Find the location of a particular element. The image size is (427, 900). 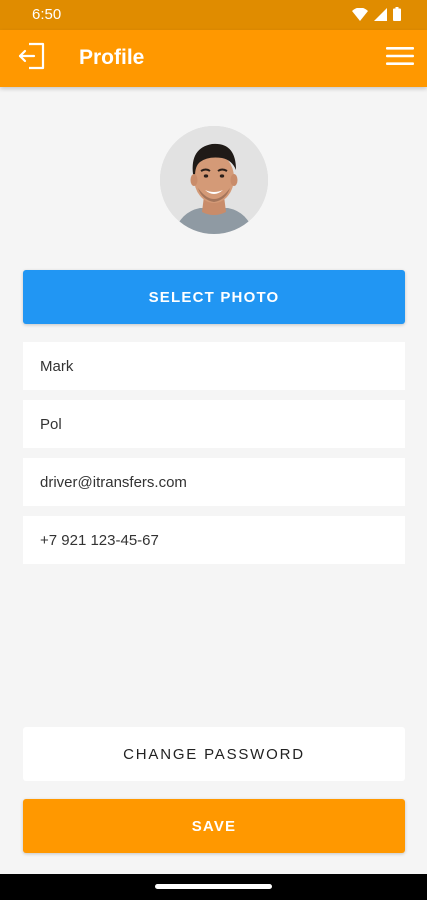

email-field is located at coordinates (214, 482).